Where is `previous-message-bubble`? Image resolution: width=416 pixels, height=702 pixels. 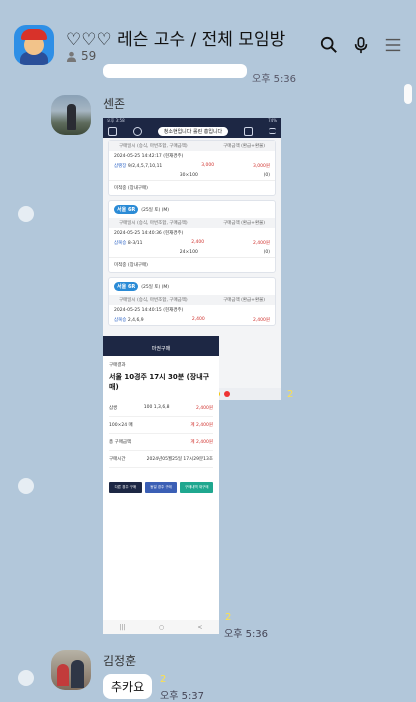 previous-message-bubble is located at coordinates (175, 71).